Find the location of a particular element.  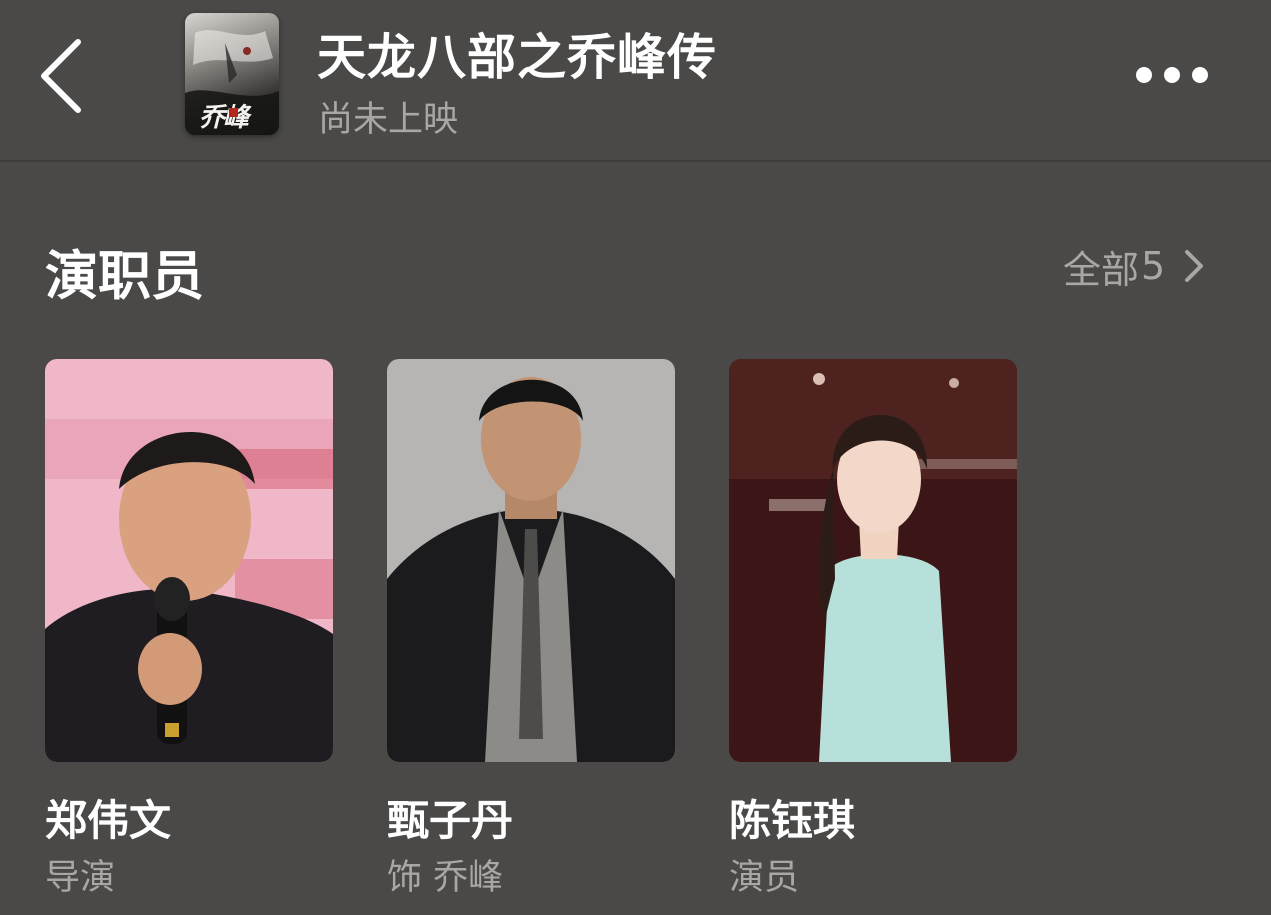

view-all-cast-link: 全部 5 is located at coordinates (1134, 266).